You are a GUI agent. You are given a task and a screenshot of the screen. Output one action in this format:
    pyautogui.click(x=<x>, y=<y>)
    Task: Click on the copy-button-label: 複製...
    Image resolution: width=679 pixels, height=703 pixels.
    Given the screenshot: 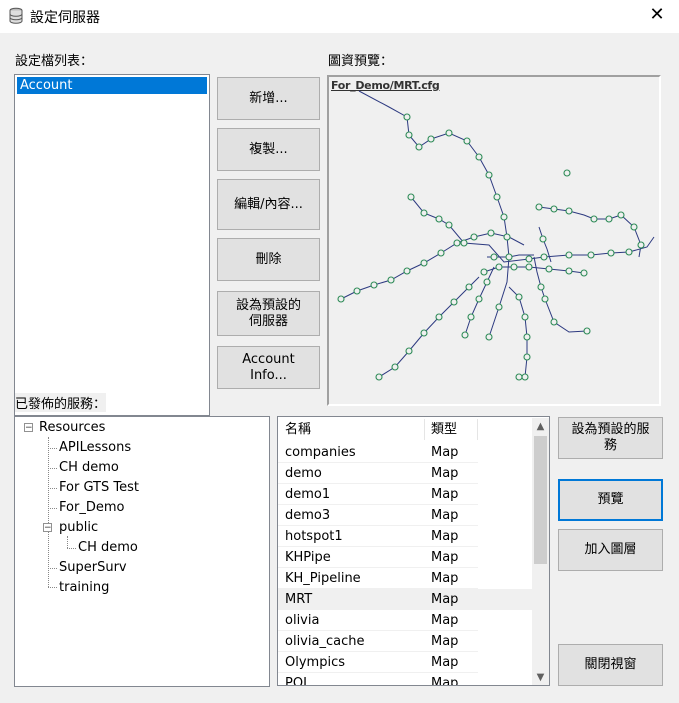 What is the action you would take?
    pyautogui.click(x=268, y=149)
    